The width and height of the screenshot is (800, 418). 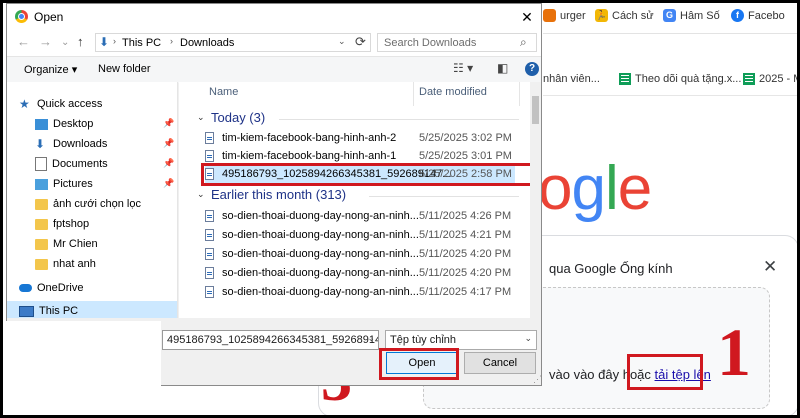 I want to click on bookmark-cach-su: 🏃 Cách sử, so click(x=624, y=15).